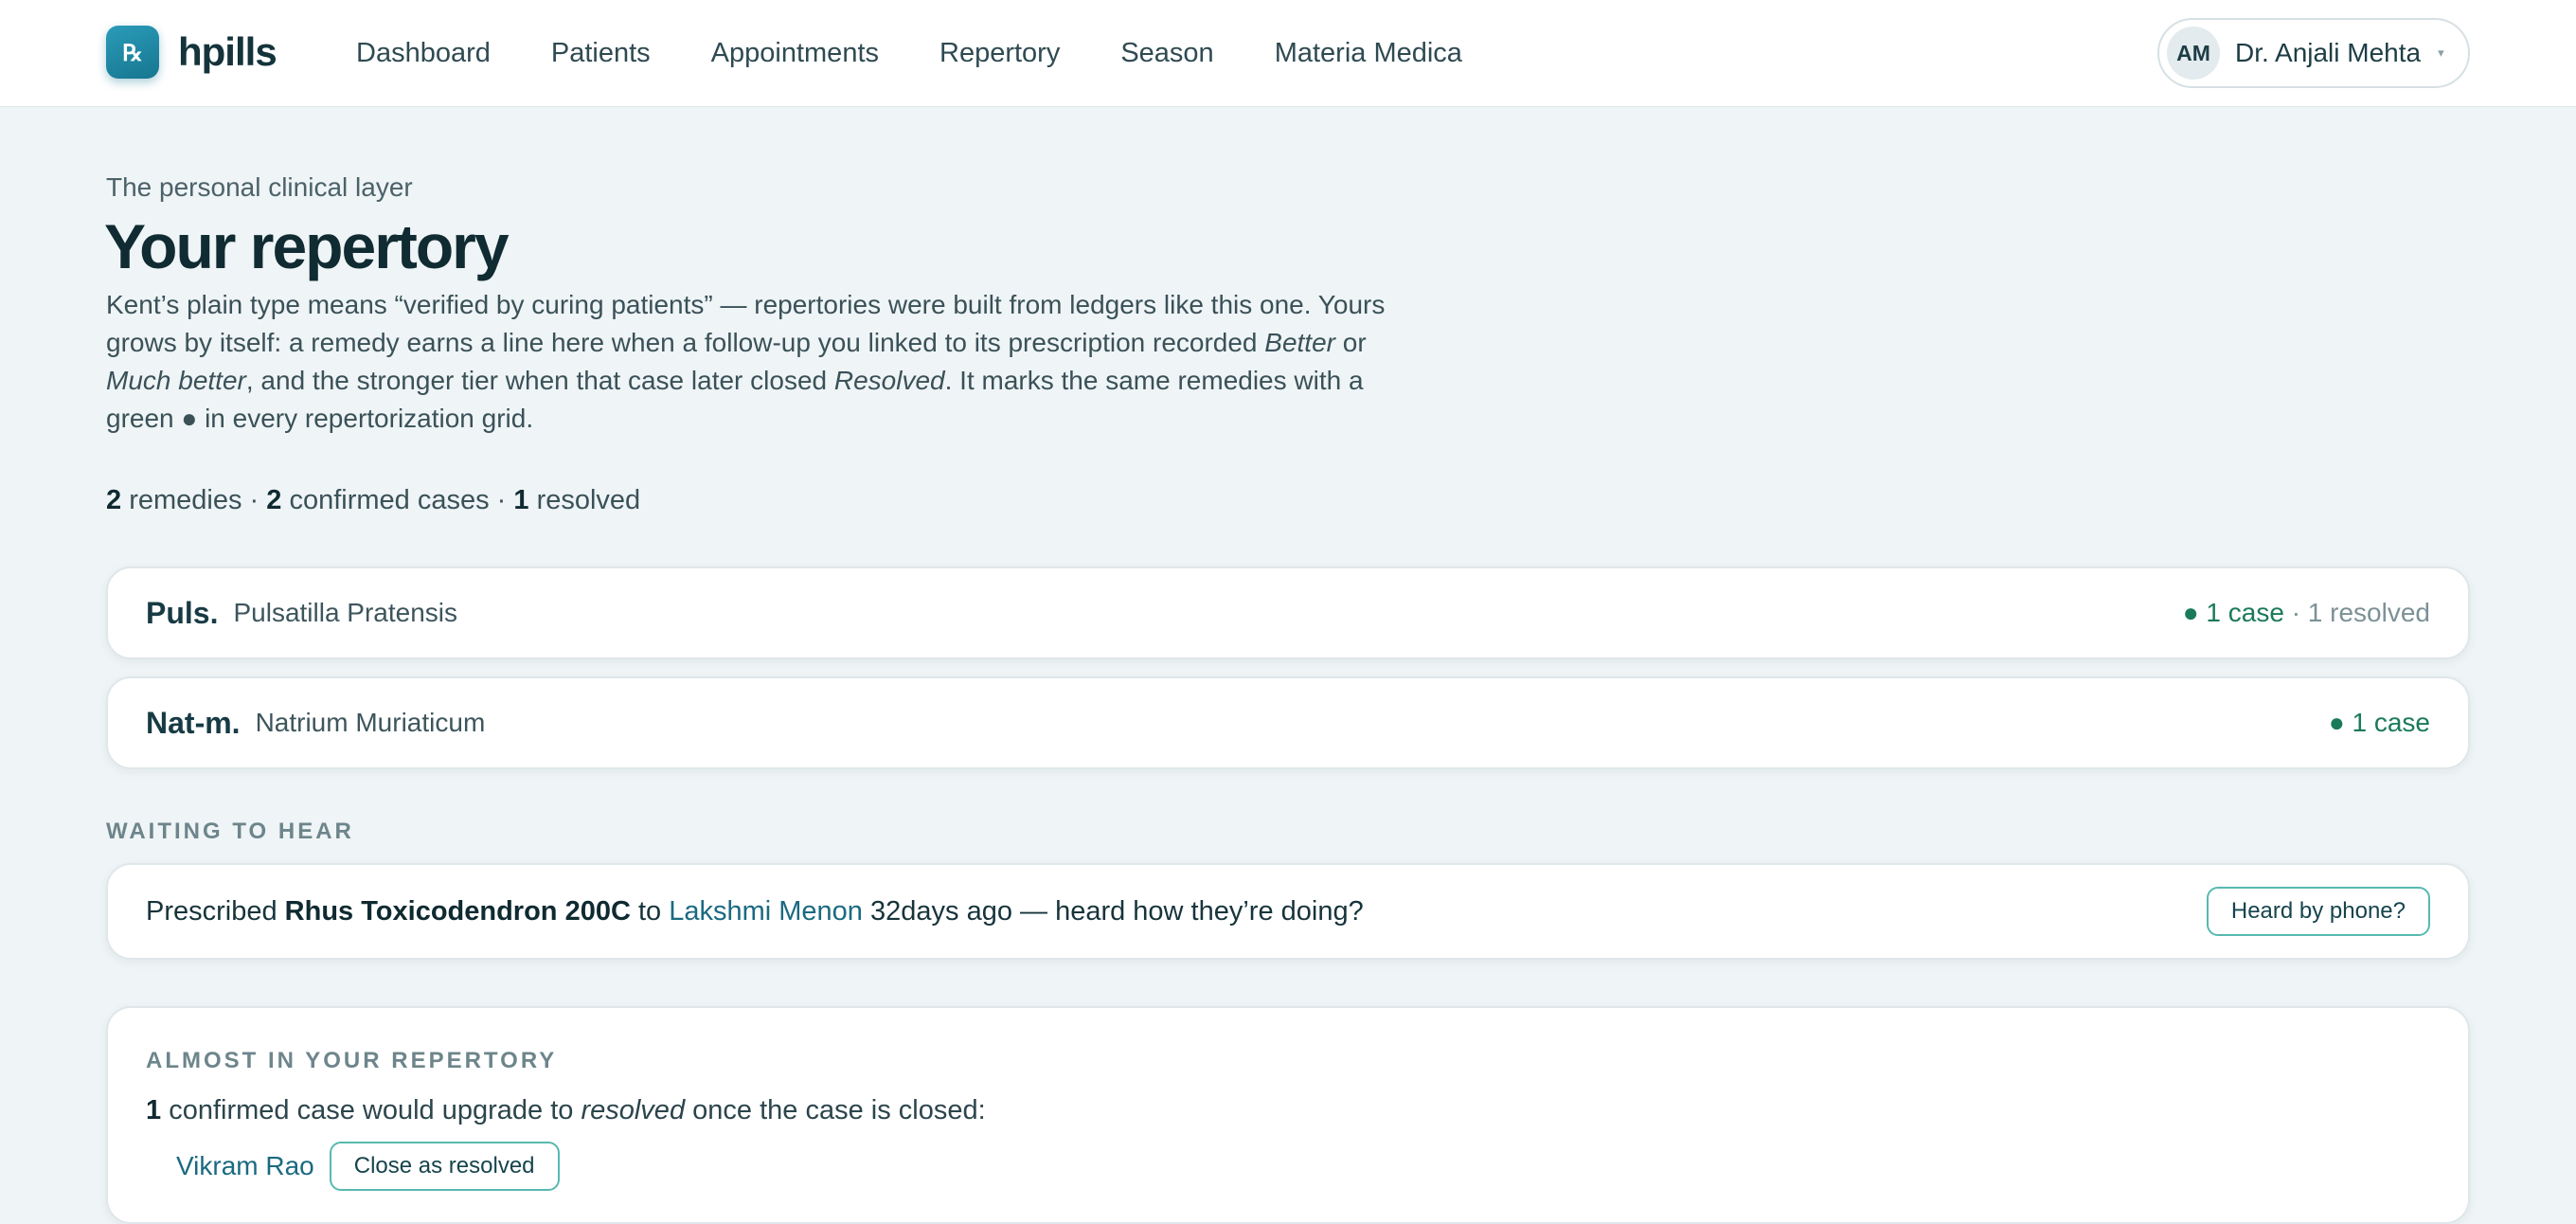 This screenshot has width=2576, height=1224. I want to click on resolved-label: resolved, so click(584, 500).